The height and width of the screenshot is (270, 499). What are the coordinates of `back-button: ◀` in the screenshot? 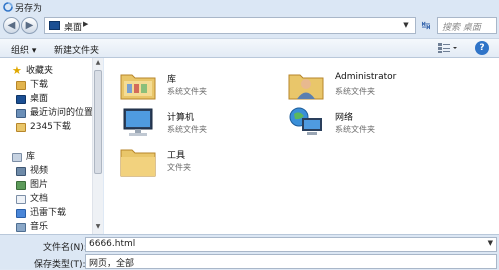 It's located at (11, 25).